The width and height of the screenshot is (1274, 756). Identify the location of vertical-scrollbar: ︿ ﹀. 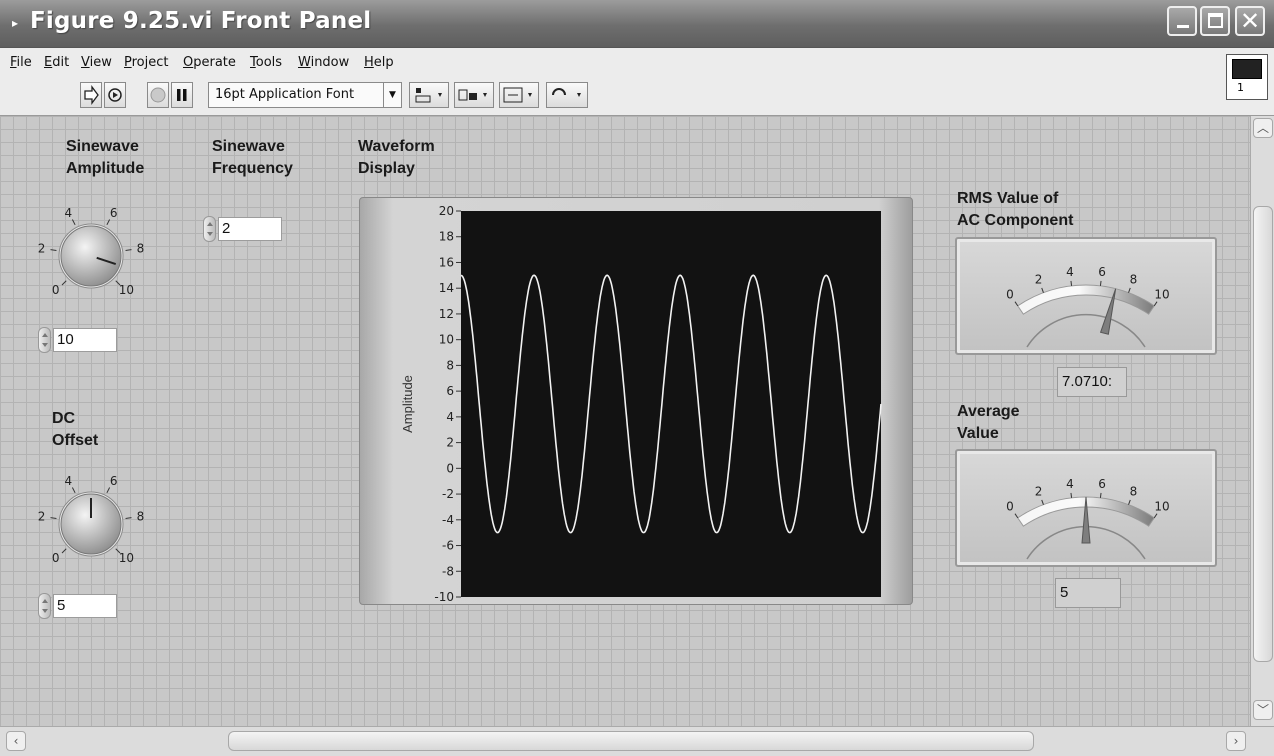
(1262, 421).